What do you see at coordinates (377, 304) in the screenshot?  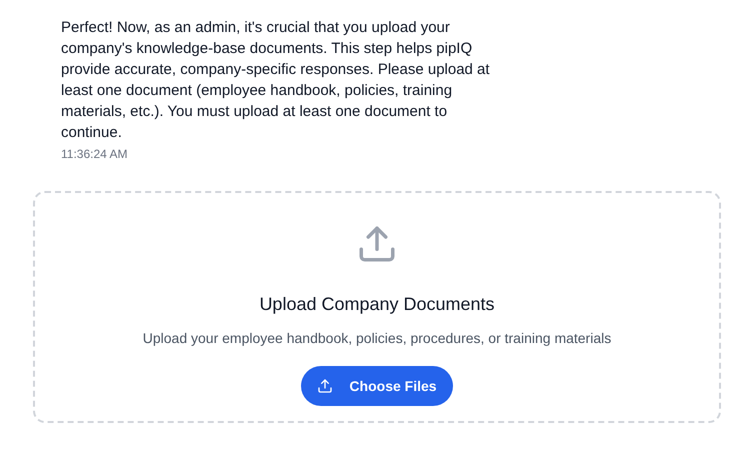 I see `upload-title: Upload Company Documents` at bounding box center [377, 304].